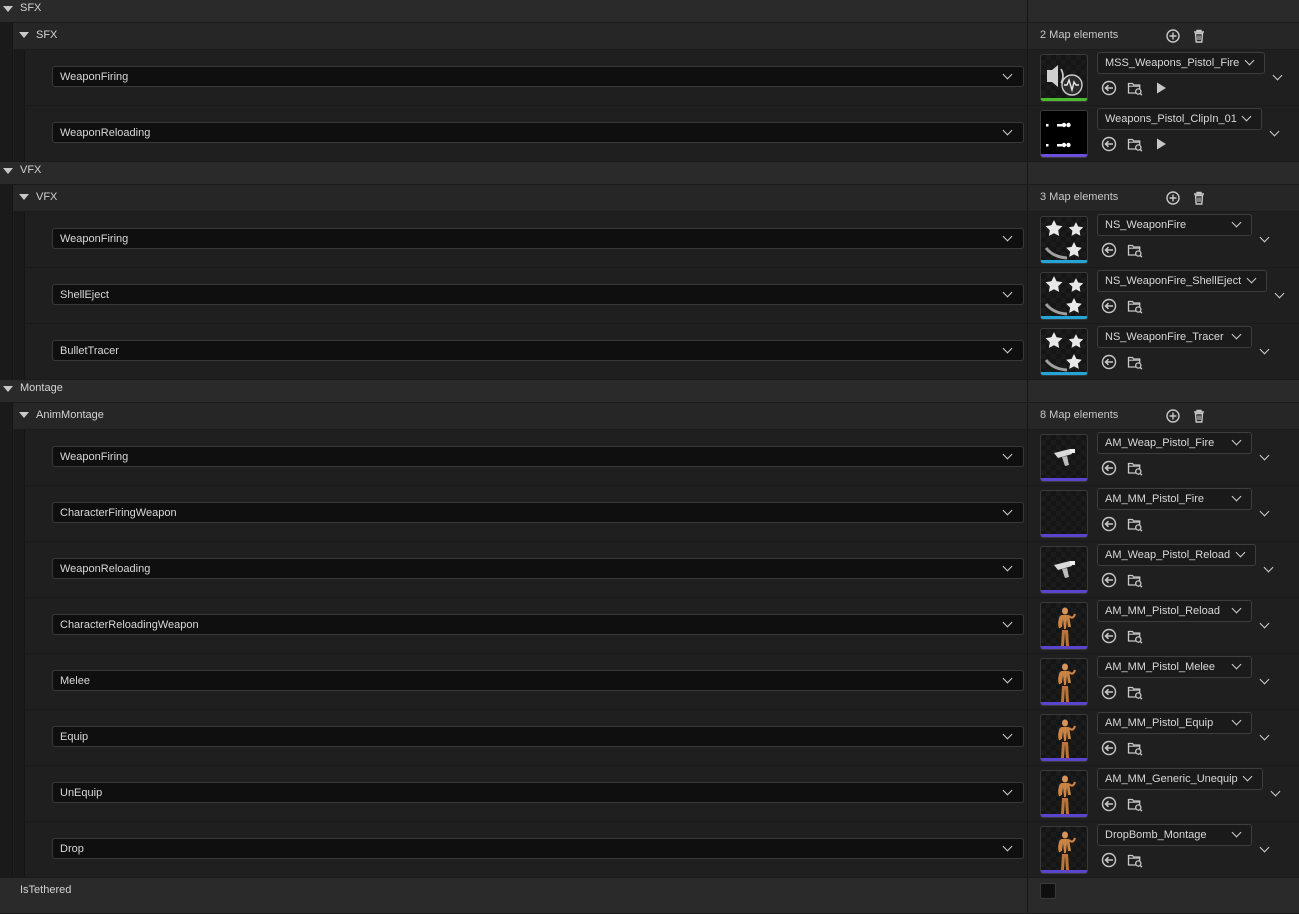  Describe the element at coordinates (1174, 337) in the screenshot. I see `asset-picker-combo: NS_WeaponFire_Tracer` at that location.